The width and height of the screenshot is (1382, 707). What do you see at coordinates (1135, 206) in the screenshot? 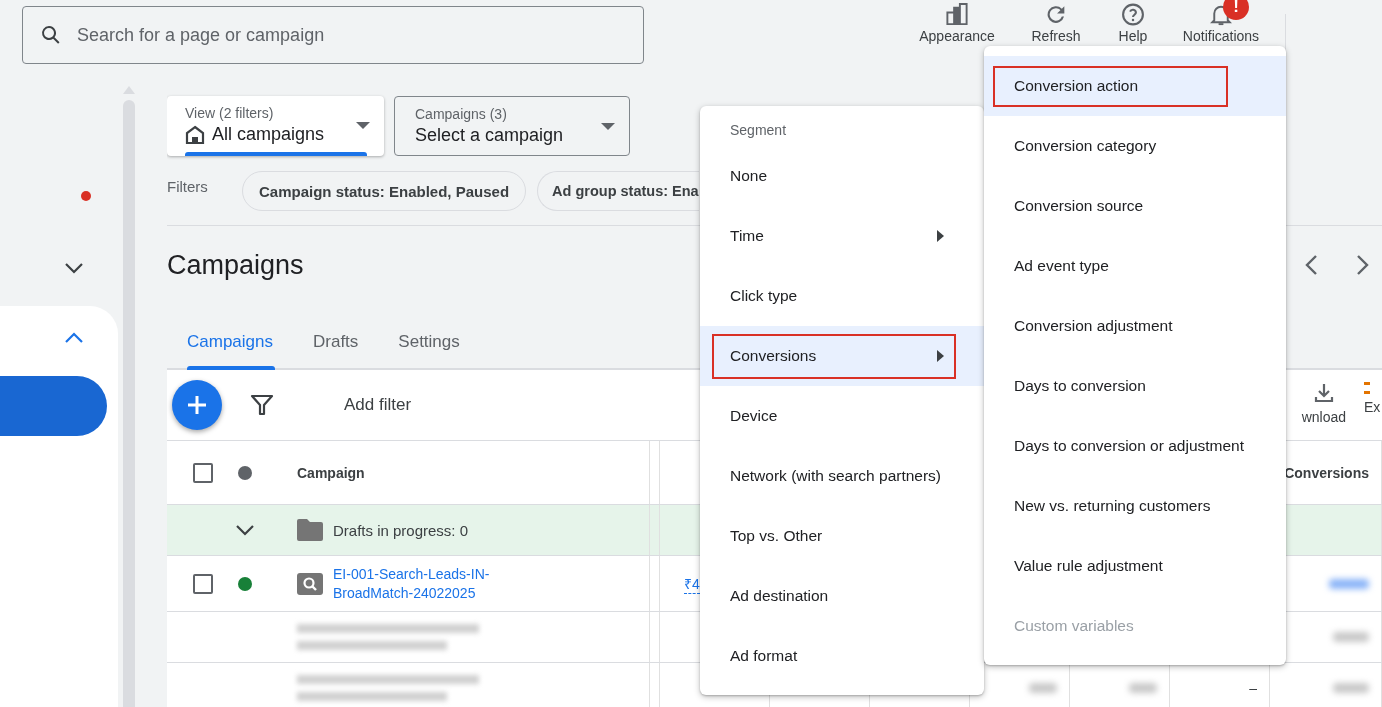
I see `menu-item: Conversion source` at bounding box center [1135, 206].